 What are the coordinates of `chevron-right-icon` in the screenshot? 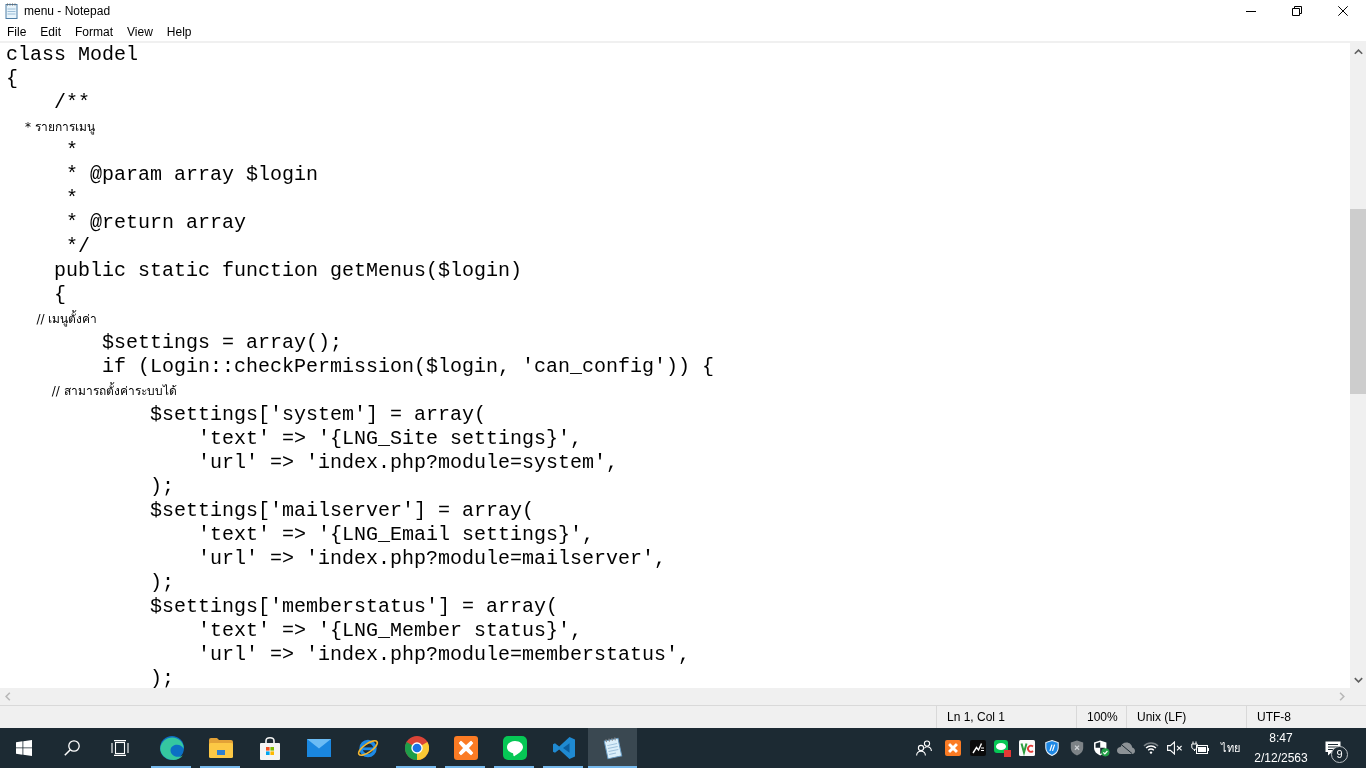 It's located at (1342, 696).